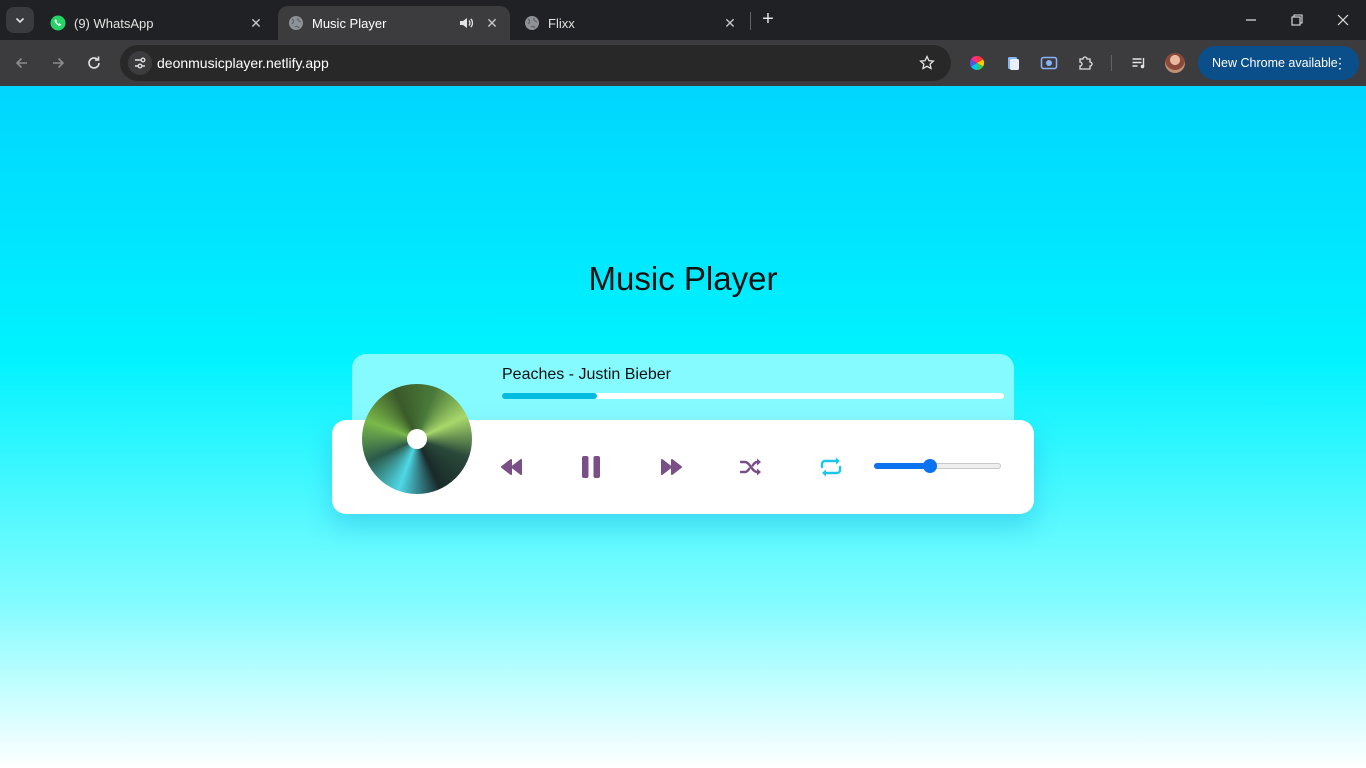 The image size is (1366, 768). I want to click on shuffle-button, so click(751, 467).